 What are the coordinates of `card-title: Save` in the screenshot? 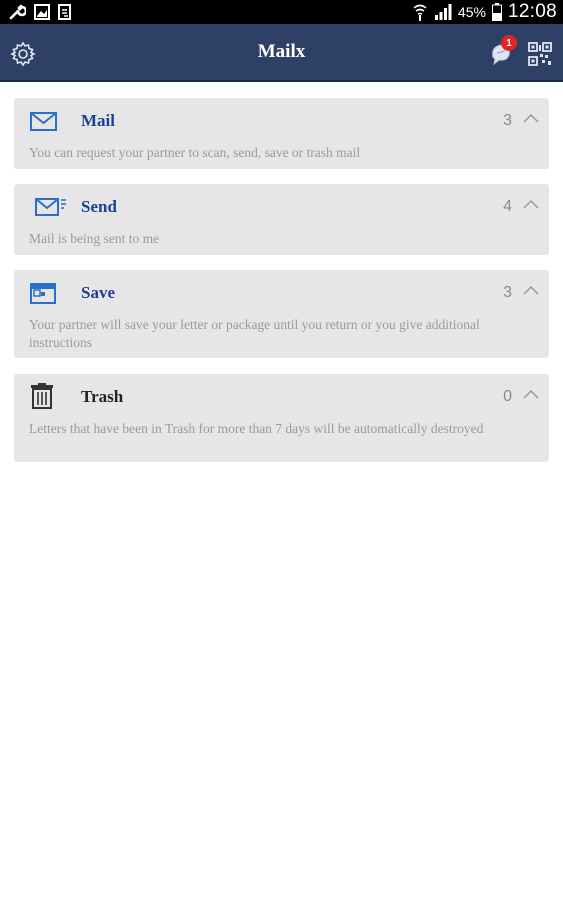 It's located at (98, 292).